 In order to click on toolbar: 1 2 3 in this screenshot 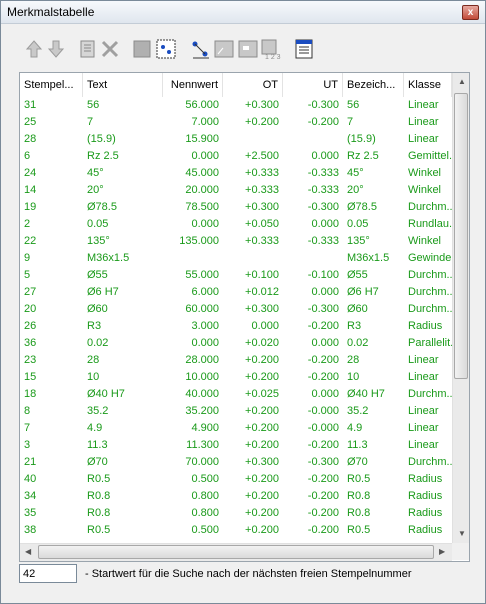, I will do `click(219, 50)`.